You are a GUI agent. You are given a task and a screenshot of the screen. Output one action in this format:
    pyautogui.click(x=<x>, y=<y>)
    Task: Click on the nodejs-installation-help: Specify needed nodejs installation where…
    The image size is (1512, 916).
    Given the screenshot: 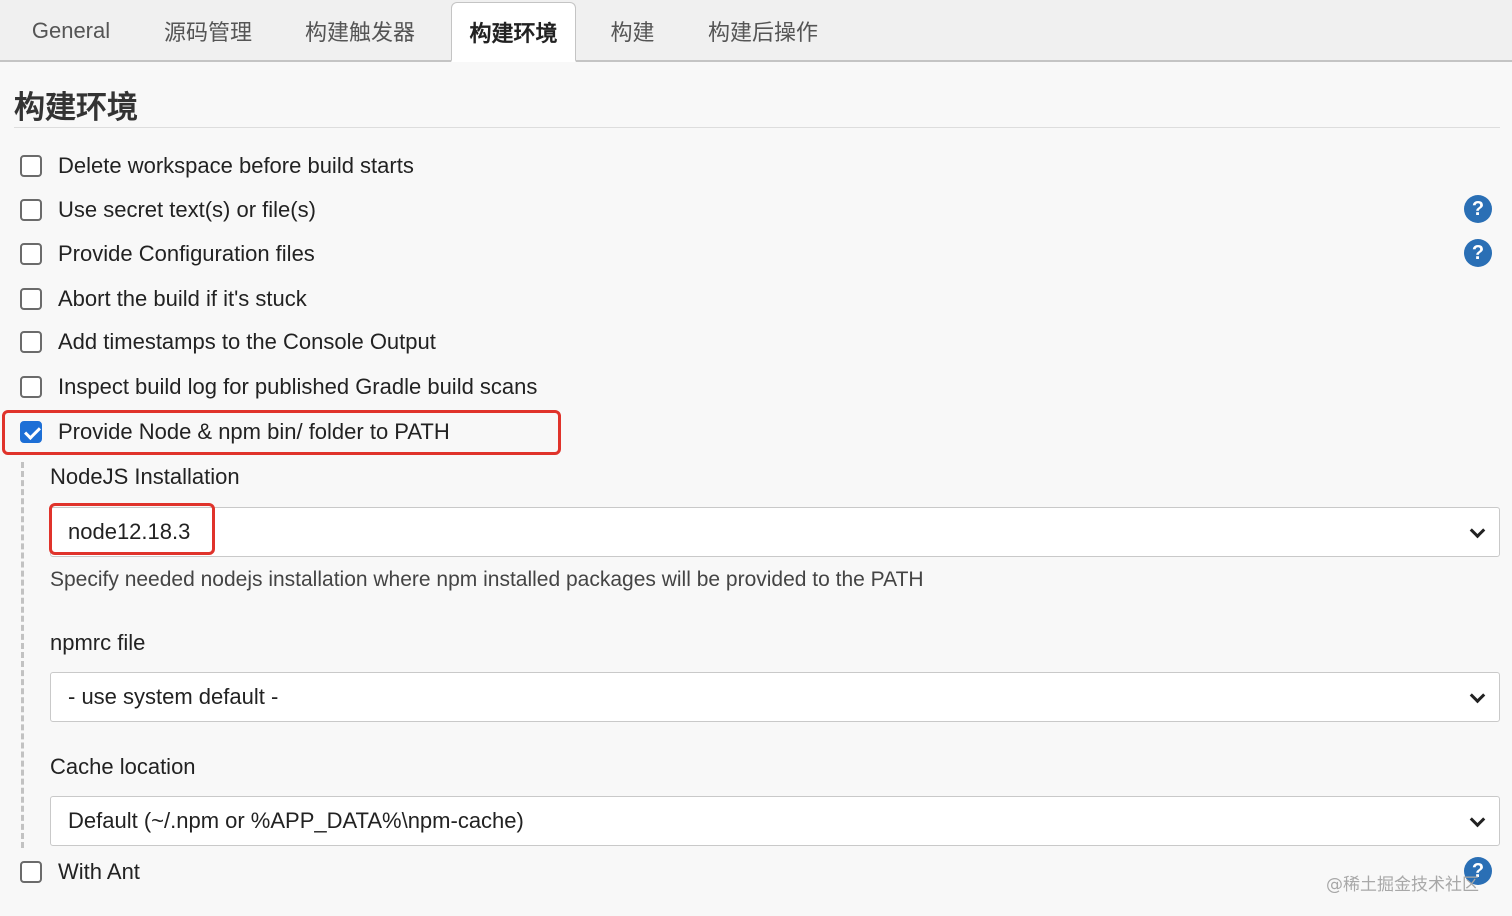 What is the action you would take?
    pyautogui.click(x=487, y=579)
    